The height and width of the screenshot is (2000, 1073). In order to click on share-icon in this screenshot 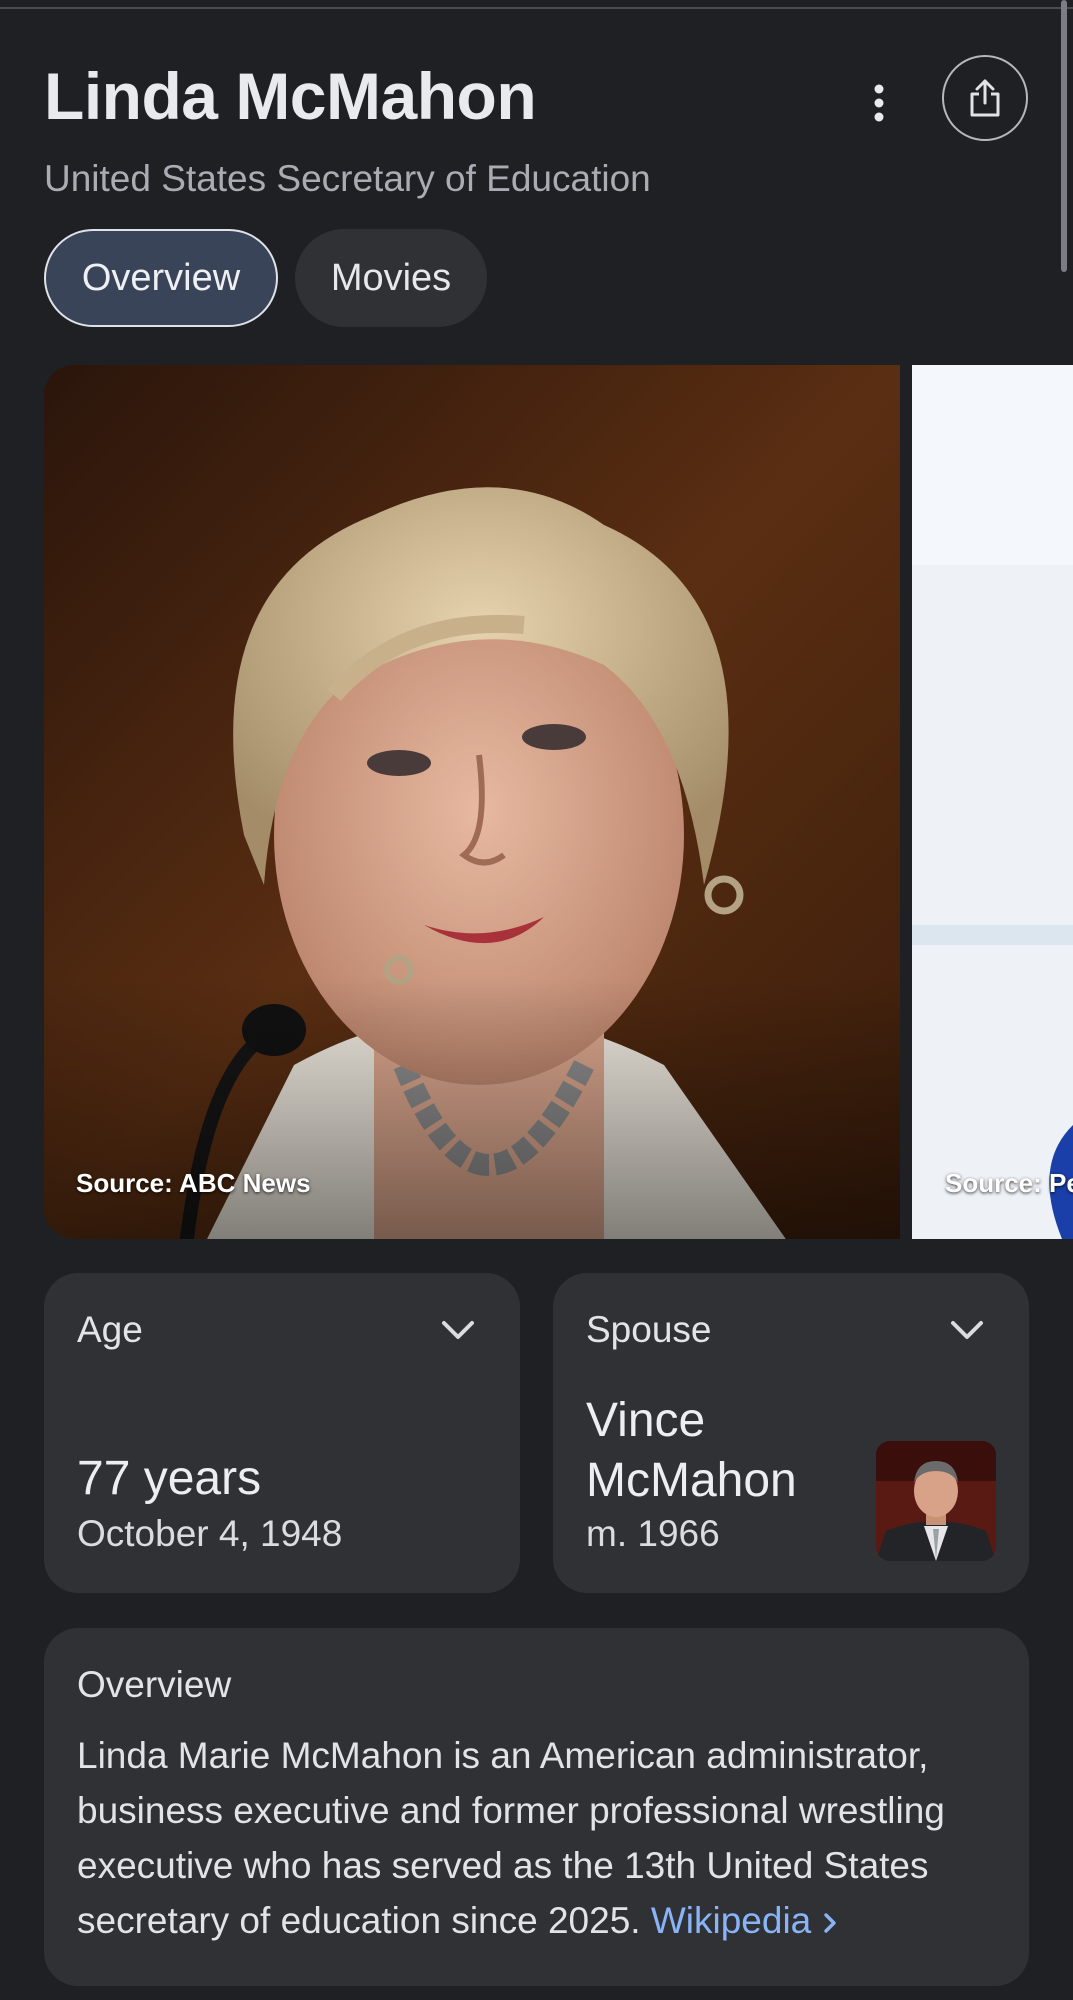, I will do `click(985, 98)`.